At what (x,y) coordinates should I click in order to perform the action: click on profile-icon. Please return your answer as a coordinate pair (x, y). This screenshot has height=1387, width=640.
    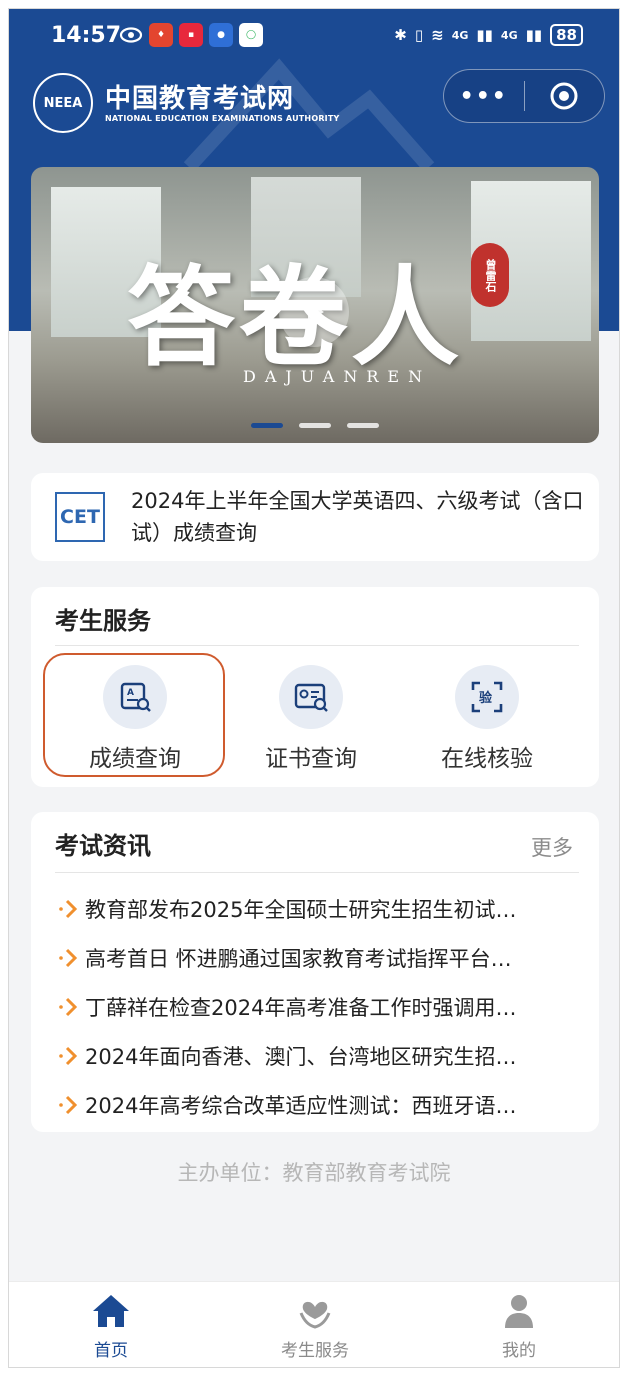
    Looking at the image, I should click on (519, 1311).